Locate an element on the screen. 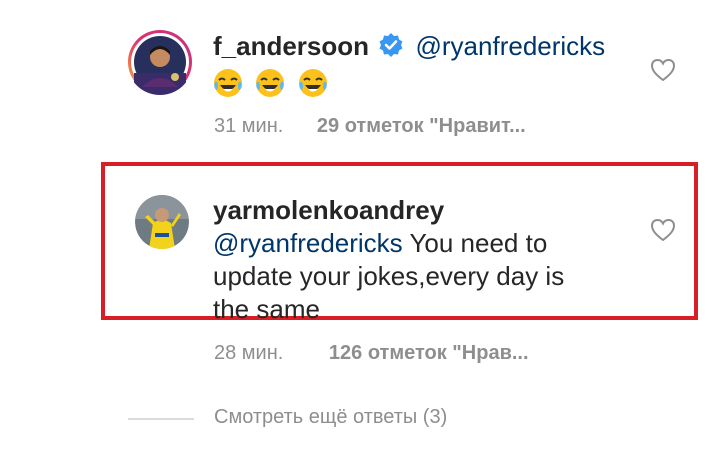 The image size is (719, 449). username-yarmolenkoandrey: yarmolenkoandrey is located at coordinates (433, 210).